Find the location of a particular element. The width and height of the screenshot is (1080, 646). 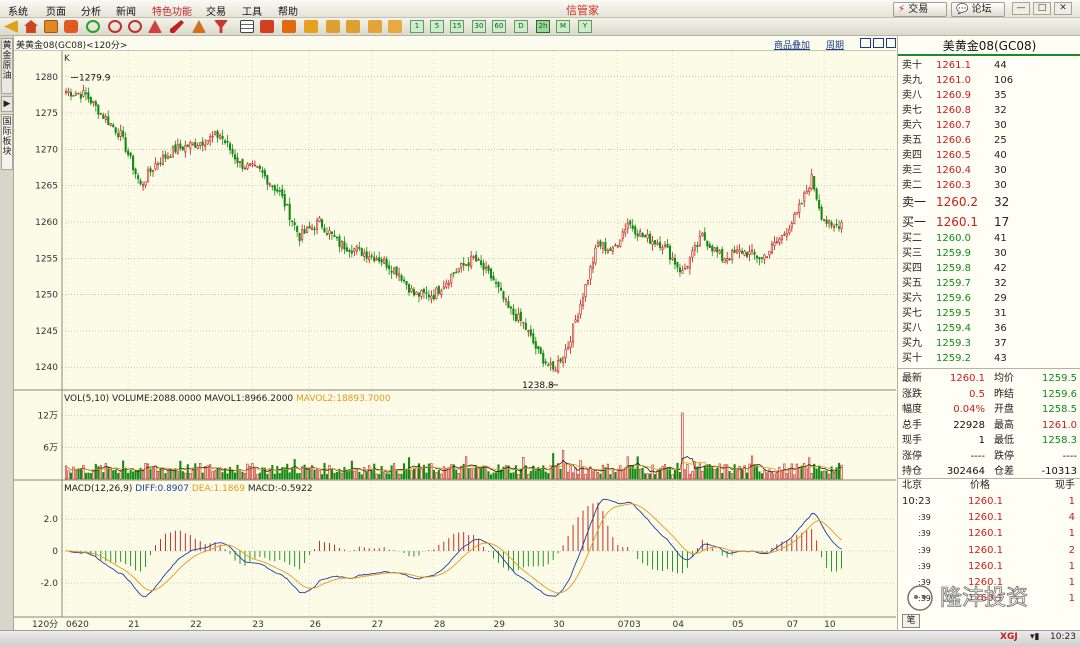

zoom-in-icon is located at coordinates (115, 26).